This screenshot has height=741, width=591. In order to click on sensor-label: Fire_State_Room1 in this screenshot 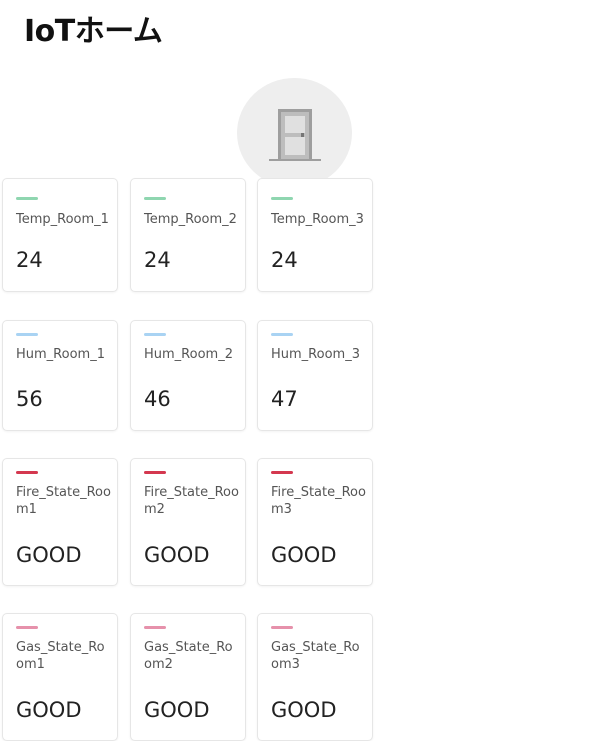, I will do `click(63, 501)`.